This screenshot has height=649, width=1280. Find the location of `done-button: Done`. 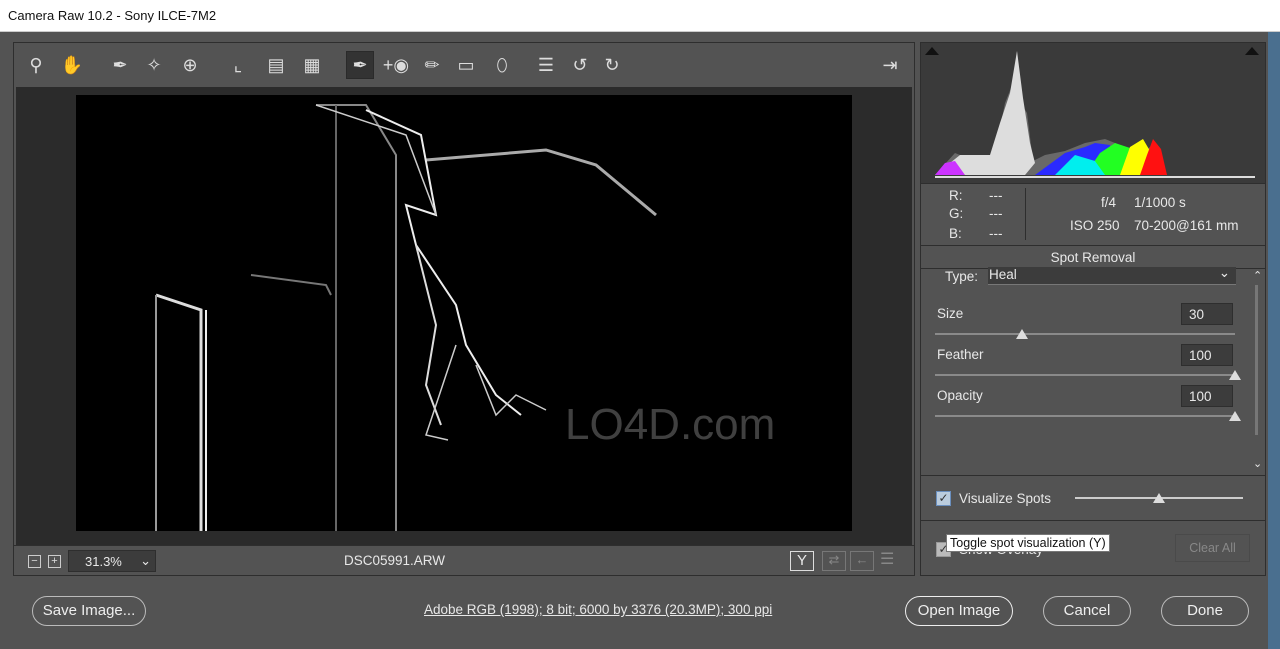

done-button: Done is located at coordinates (1205, 611).